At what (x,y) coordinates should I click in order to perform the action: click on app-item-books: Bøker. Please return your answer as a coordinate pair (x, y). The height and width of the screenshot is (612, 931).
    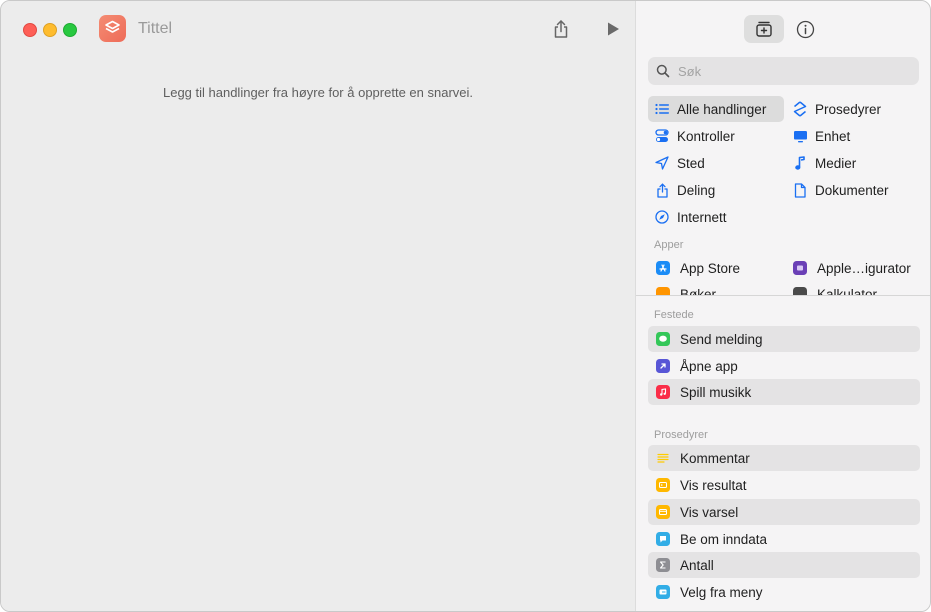
    Looking at the image, I should click on (686, 289).